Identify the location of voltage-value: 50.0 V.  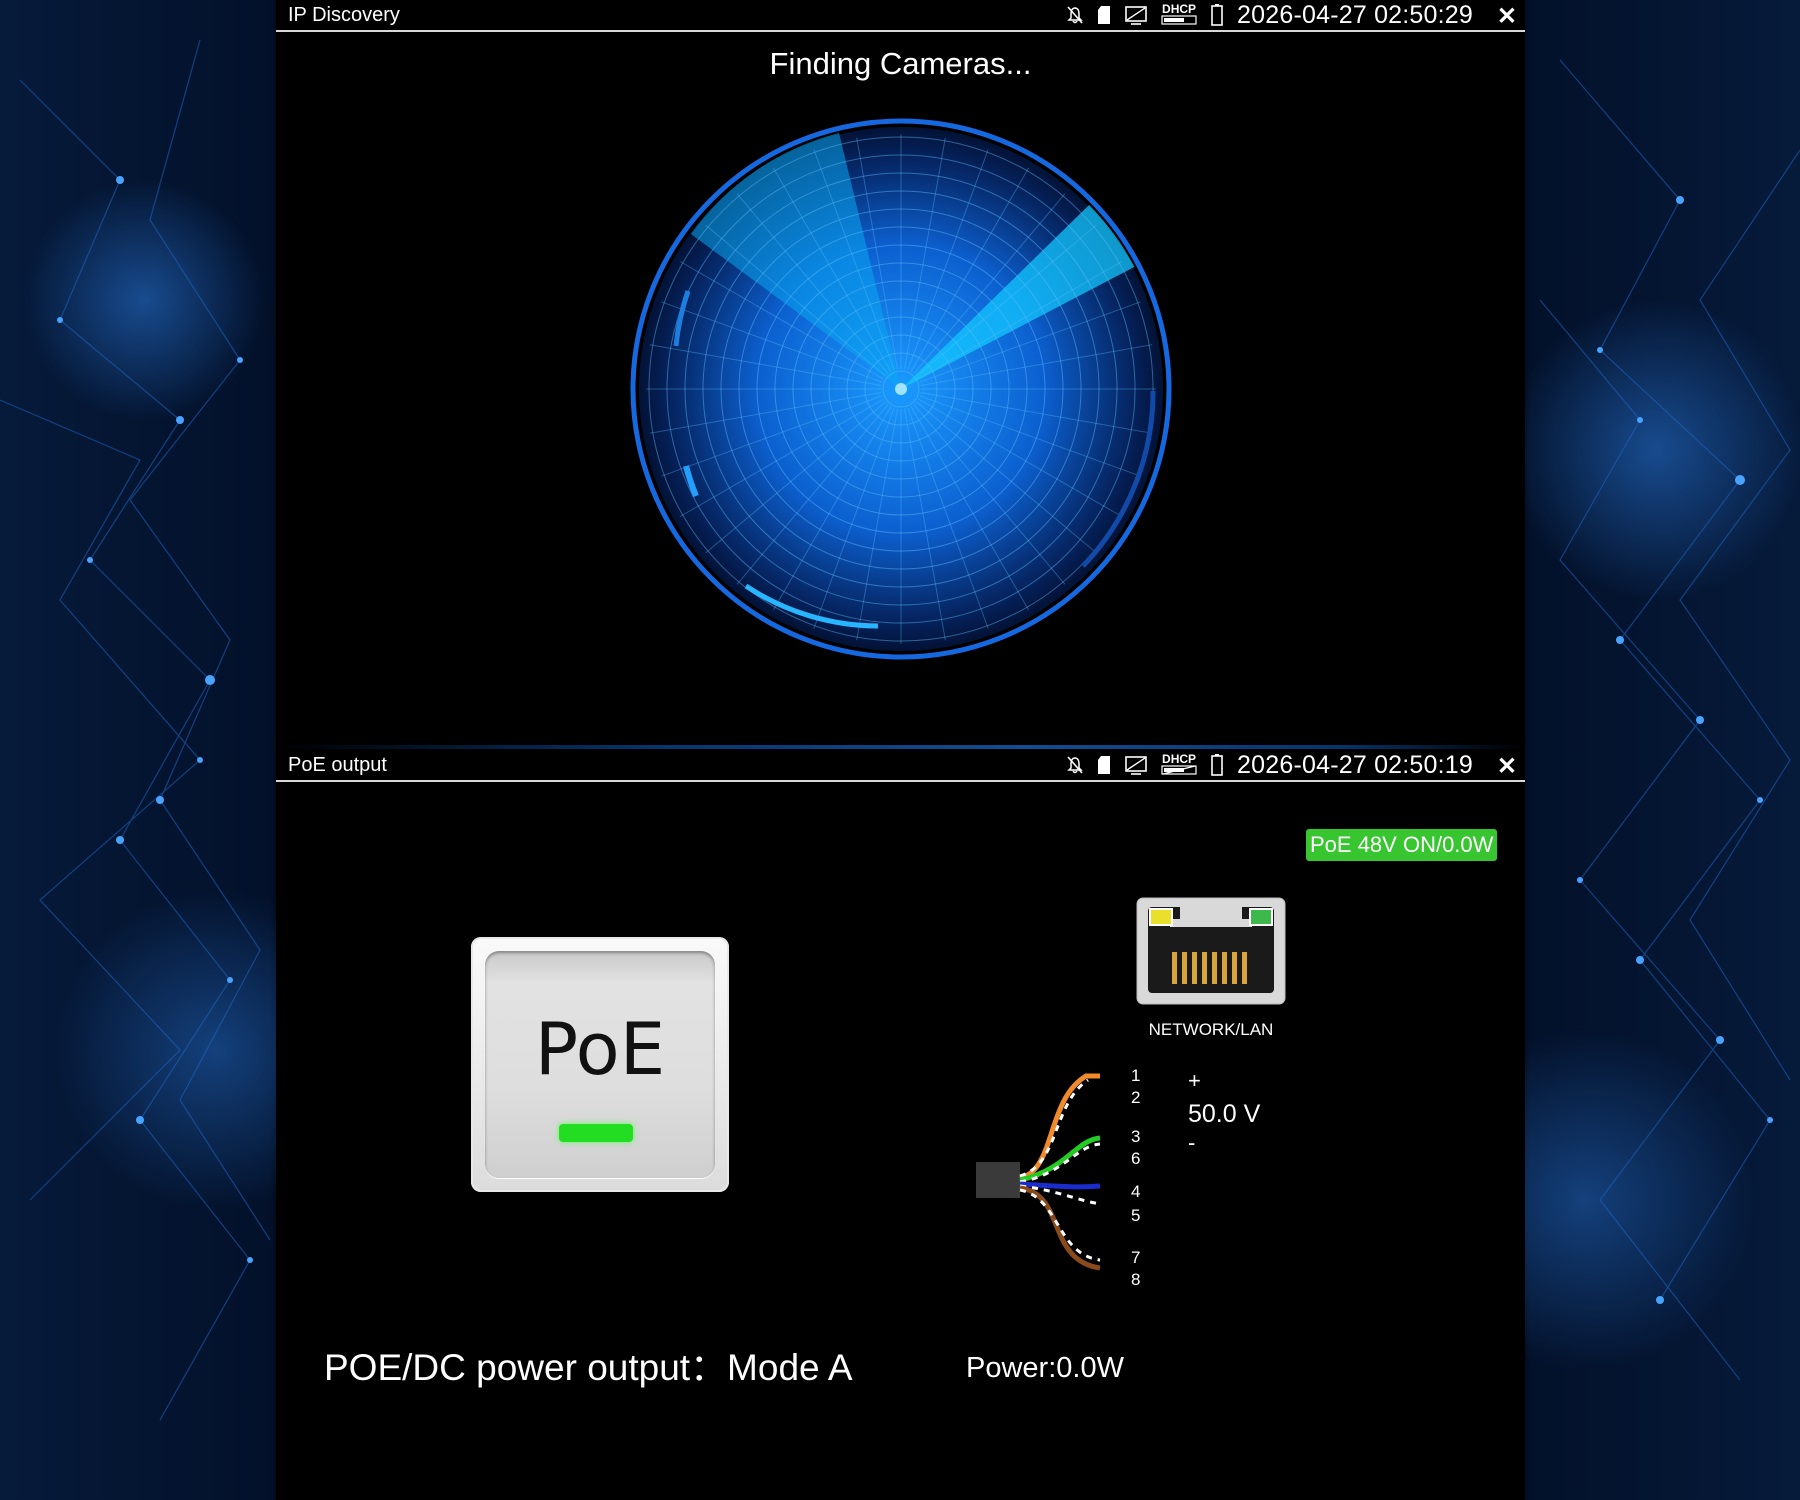
(1224, 1114).